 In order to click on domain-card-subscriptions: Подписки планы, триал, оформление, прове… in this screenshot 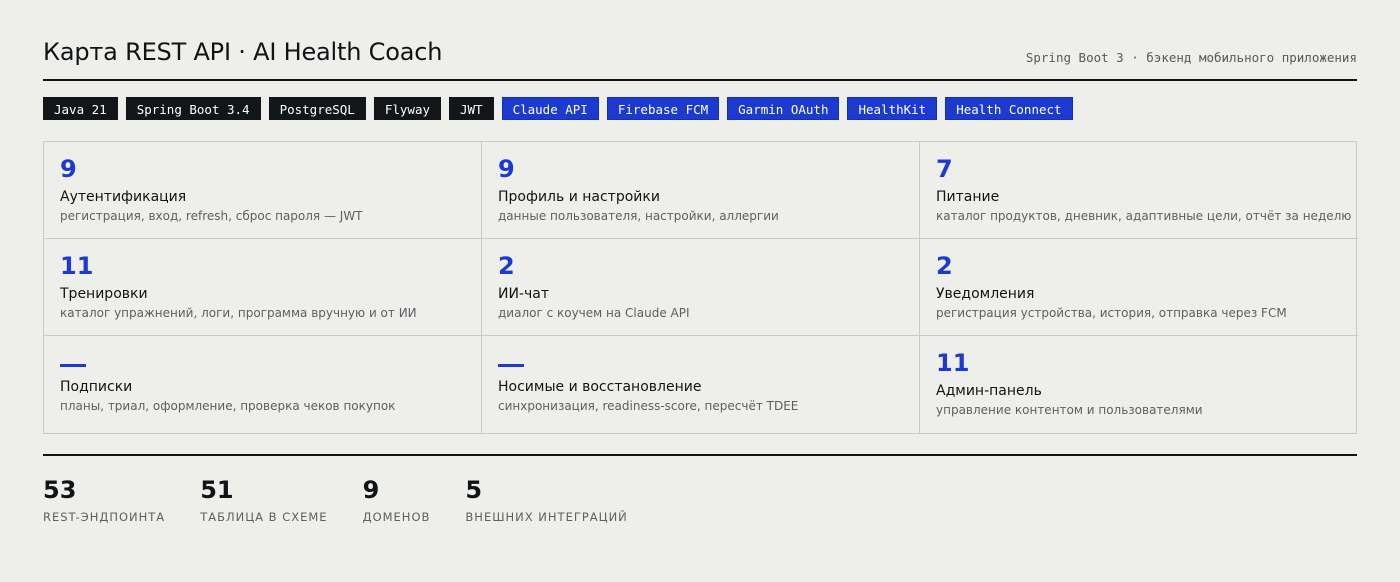, I will do `click(263, 384)`.